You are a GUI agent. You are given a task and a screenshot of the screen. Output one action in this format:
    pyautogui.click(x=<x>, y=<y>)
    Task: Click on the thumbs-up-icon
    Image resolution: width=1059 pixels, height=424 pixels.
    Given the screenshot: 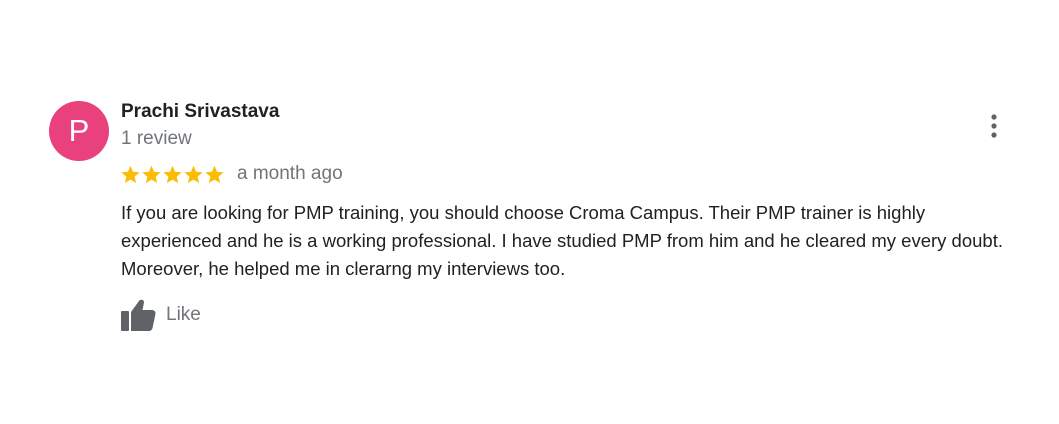 What is the action you would take?
    pyautogui.click(x=138, y=315)
    